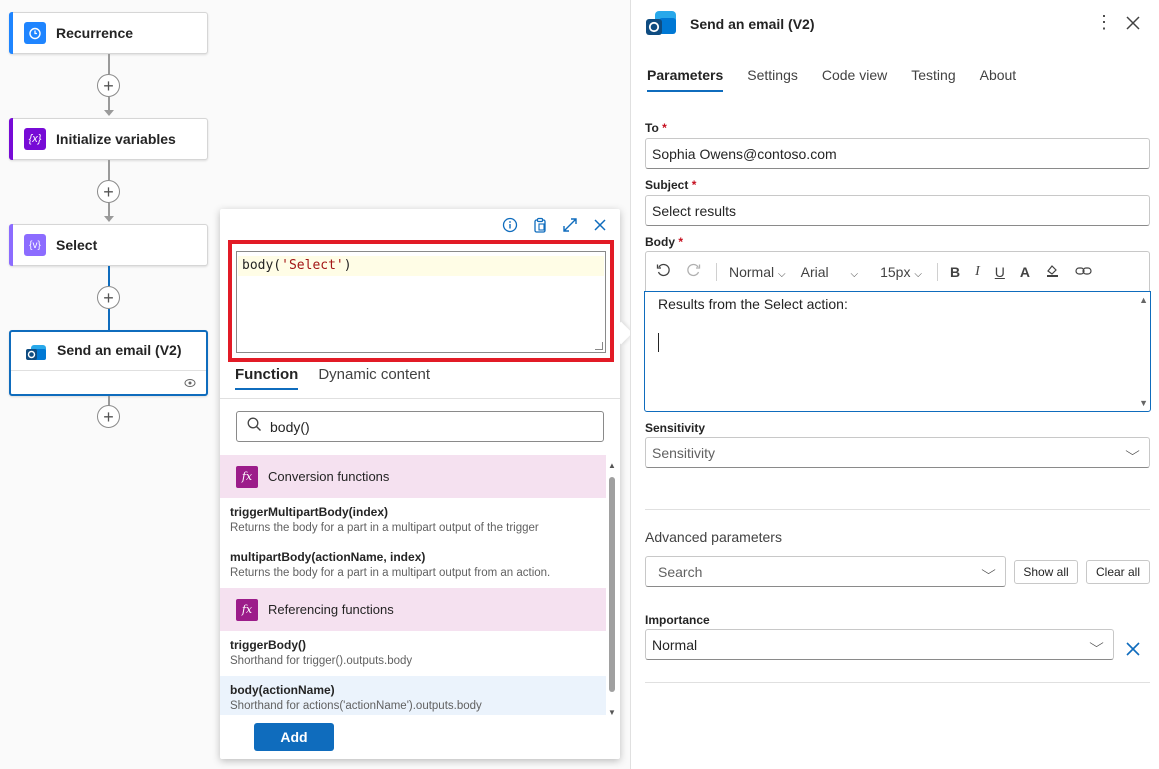 This screenshot has height=769, width=1159. Describe the element at coordinates (680, 571) in the screenshot. I see `advanced-placeholder: Search` at that location.